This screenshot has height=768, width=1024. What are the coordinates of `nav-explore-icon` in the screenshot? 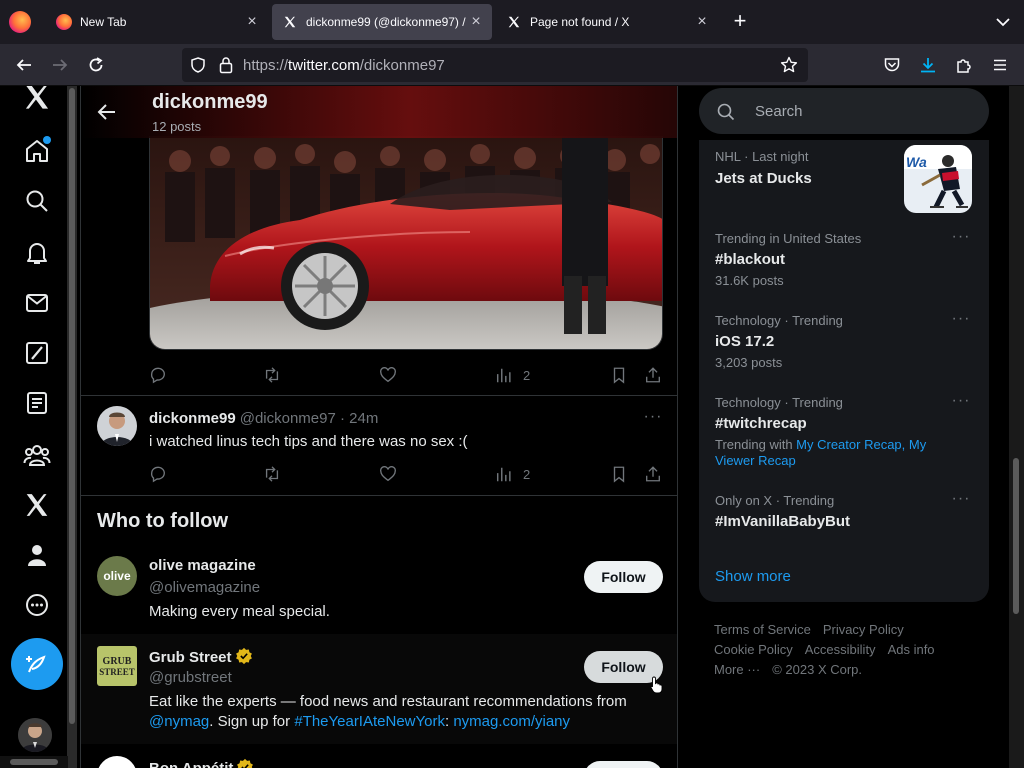 It's located at (37, 201).